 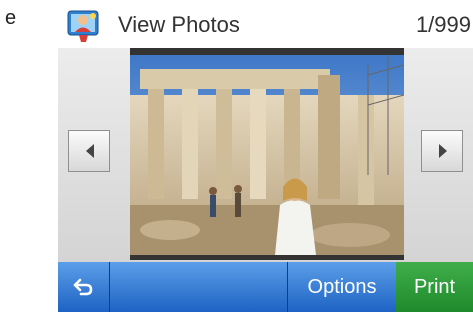 I want to click on right-arrow-icon, so click(x=443, y=151).